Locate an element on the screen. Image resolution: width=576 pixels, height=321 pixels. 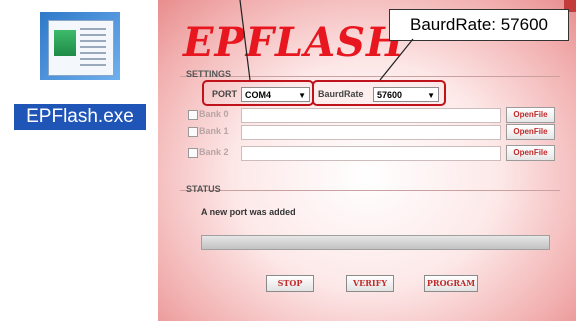
port-leader-line is located at coordinates (245, 40).